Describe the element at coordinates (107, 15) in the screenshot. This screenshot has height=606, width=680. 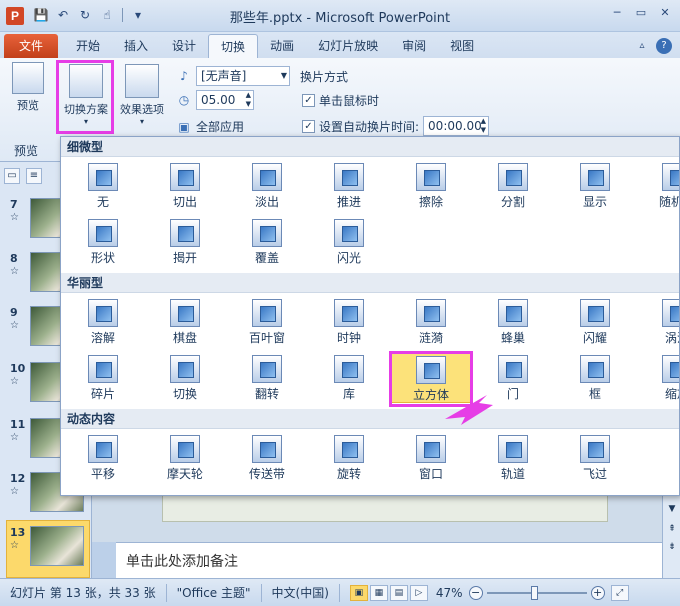
I see `touch-icon: ☝` at that location.